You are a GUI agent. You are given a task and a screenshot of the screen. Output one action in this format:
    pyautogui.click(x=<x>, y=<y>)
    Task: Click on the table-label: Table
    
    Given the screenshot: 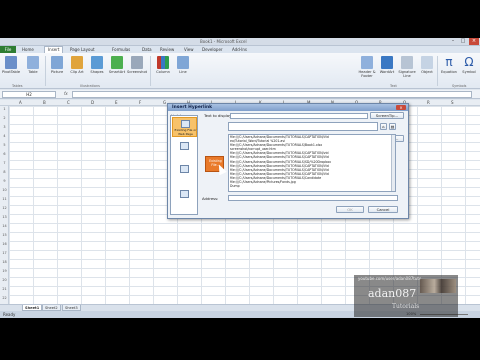 What is the action you would take?
    pyautogui.click(x=33, y=72)
    